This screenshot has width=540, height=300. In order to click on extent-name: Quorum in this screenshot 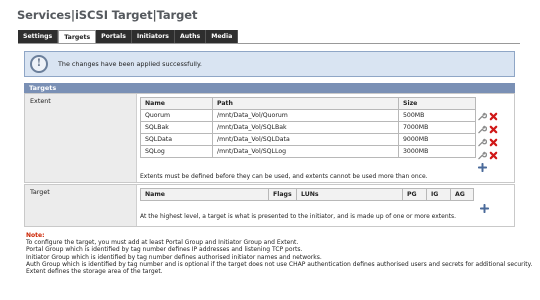, I will do `click(176, 115)`.